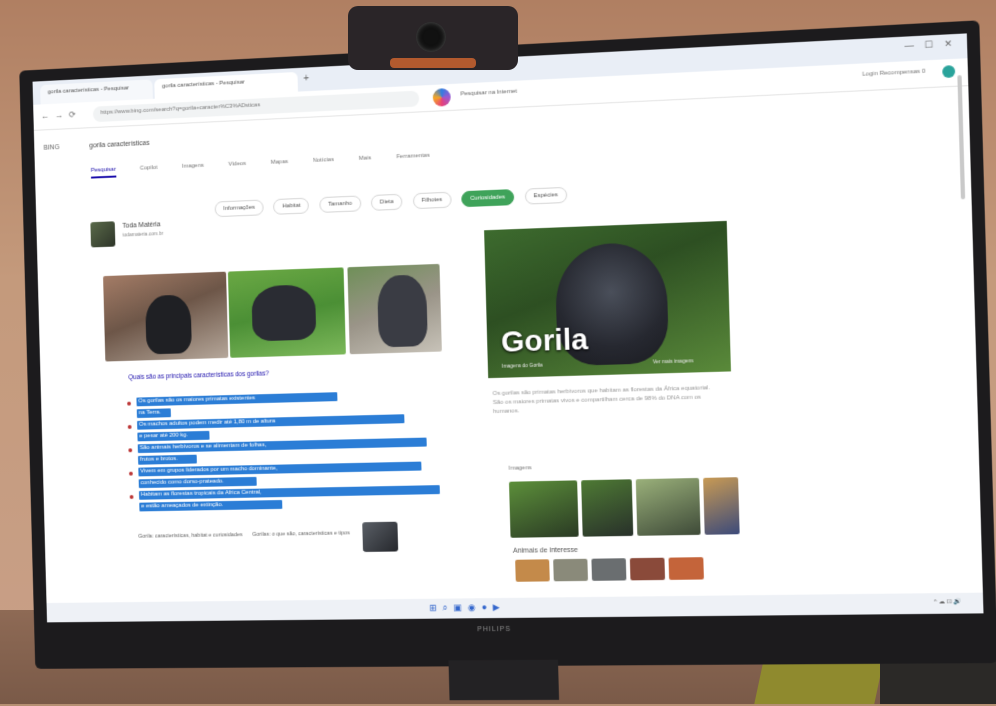  I want to click on new-tab-button: +, so click(306, 78).